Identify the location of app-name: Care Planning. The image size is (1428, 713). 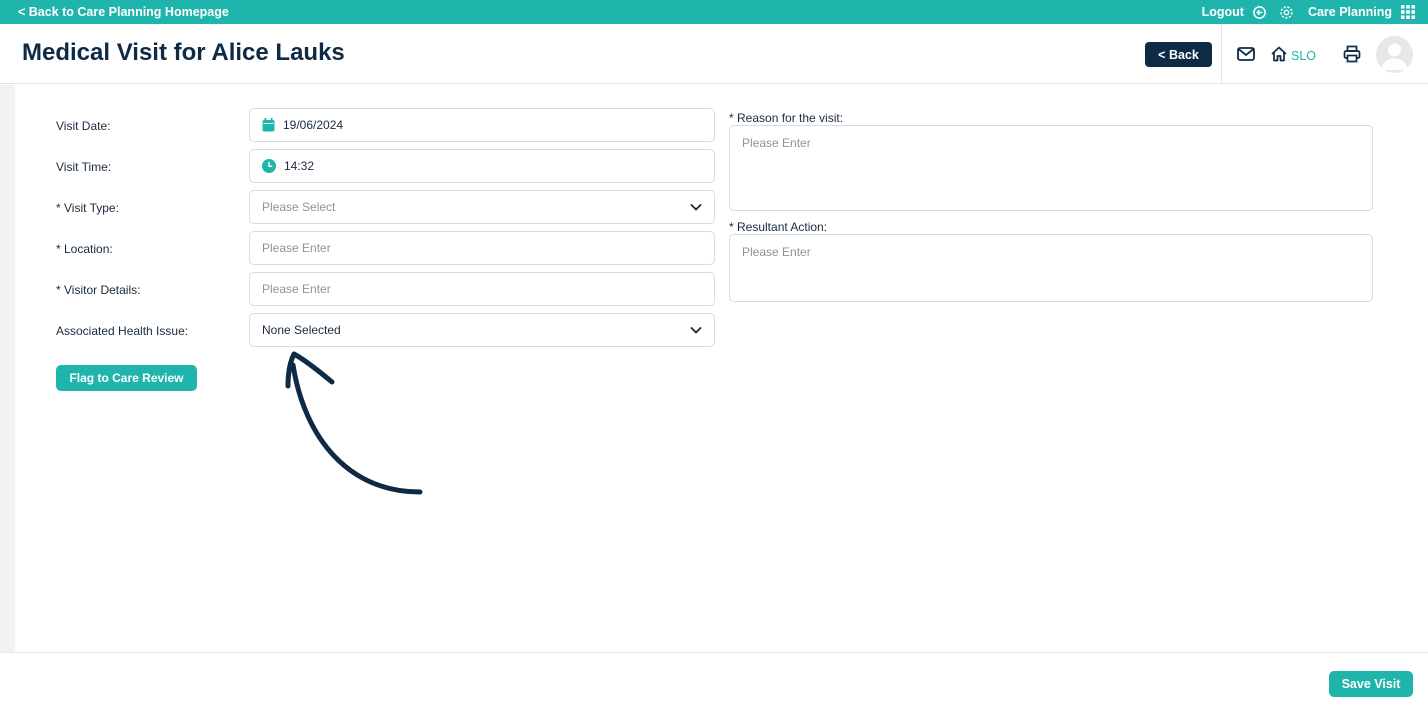
(1350, 12).